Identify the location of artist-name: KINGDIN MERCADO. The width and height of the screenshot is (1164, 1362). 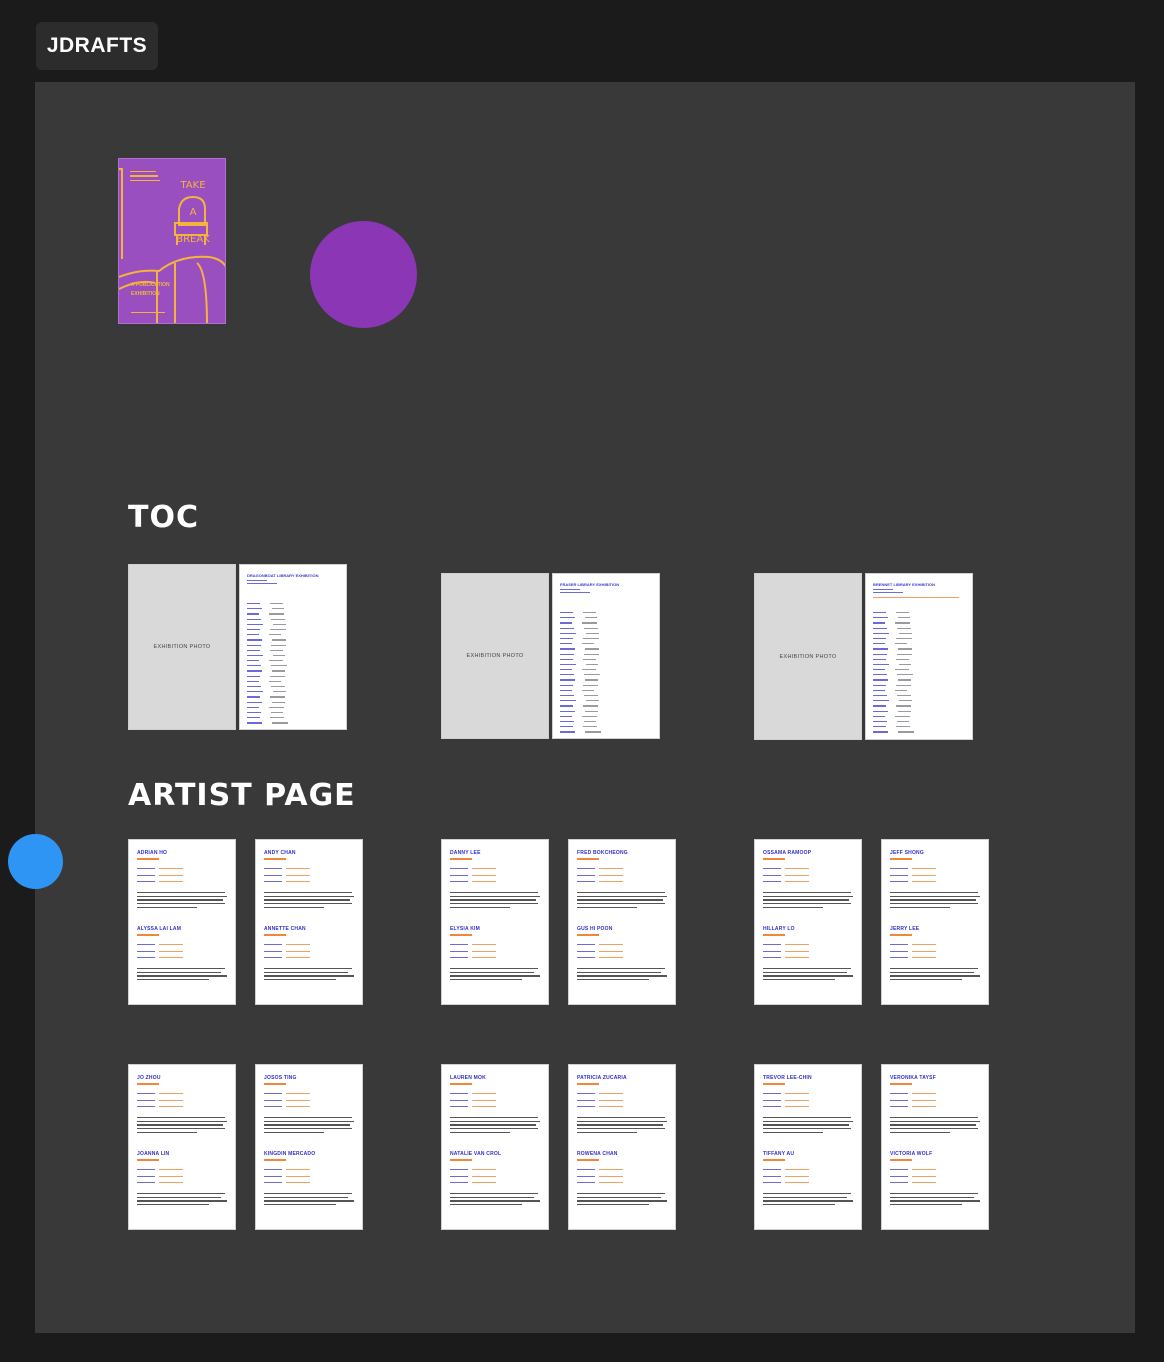
(290, 1154).